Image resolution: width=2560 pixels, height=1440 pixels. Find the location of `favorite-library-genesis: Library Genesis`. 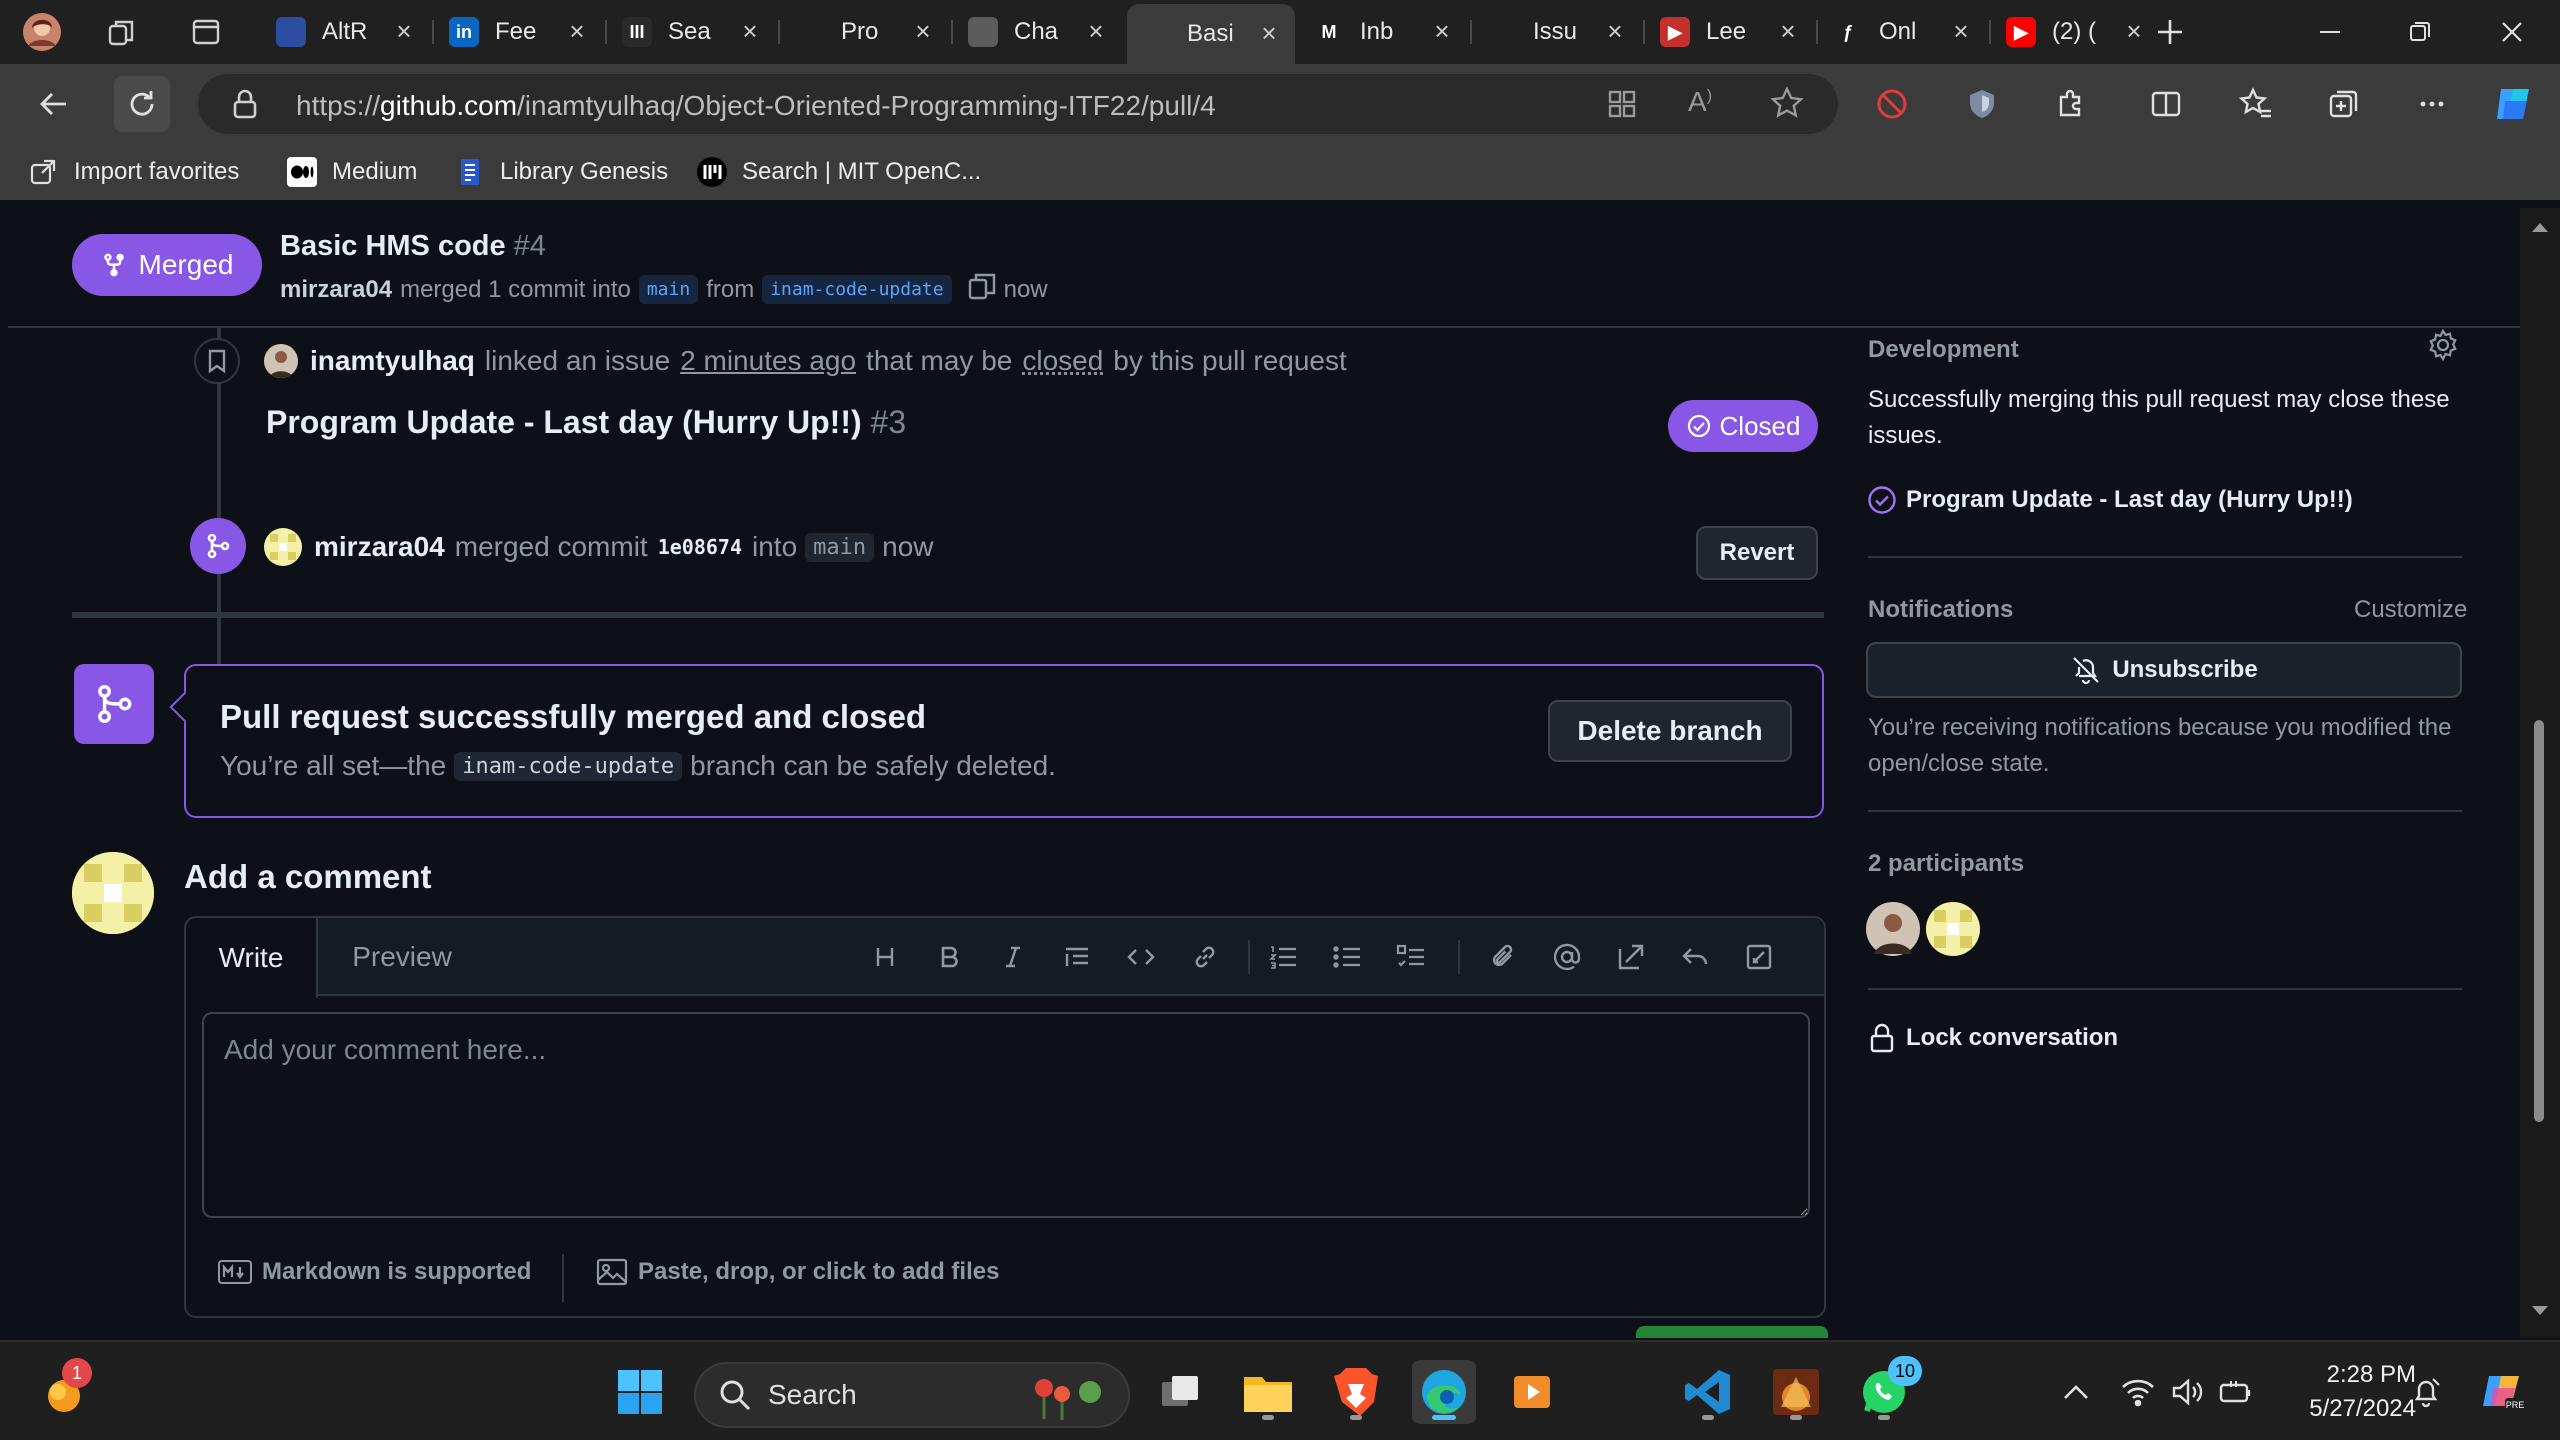

favorite-library-genesis: Library Genesis is located at coordinates (561, 172).